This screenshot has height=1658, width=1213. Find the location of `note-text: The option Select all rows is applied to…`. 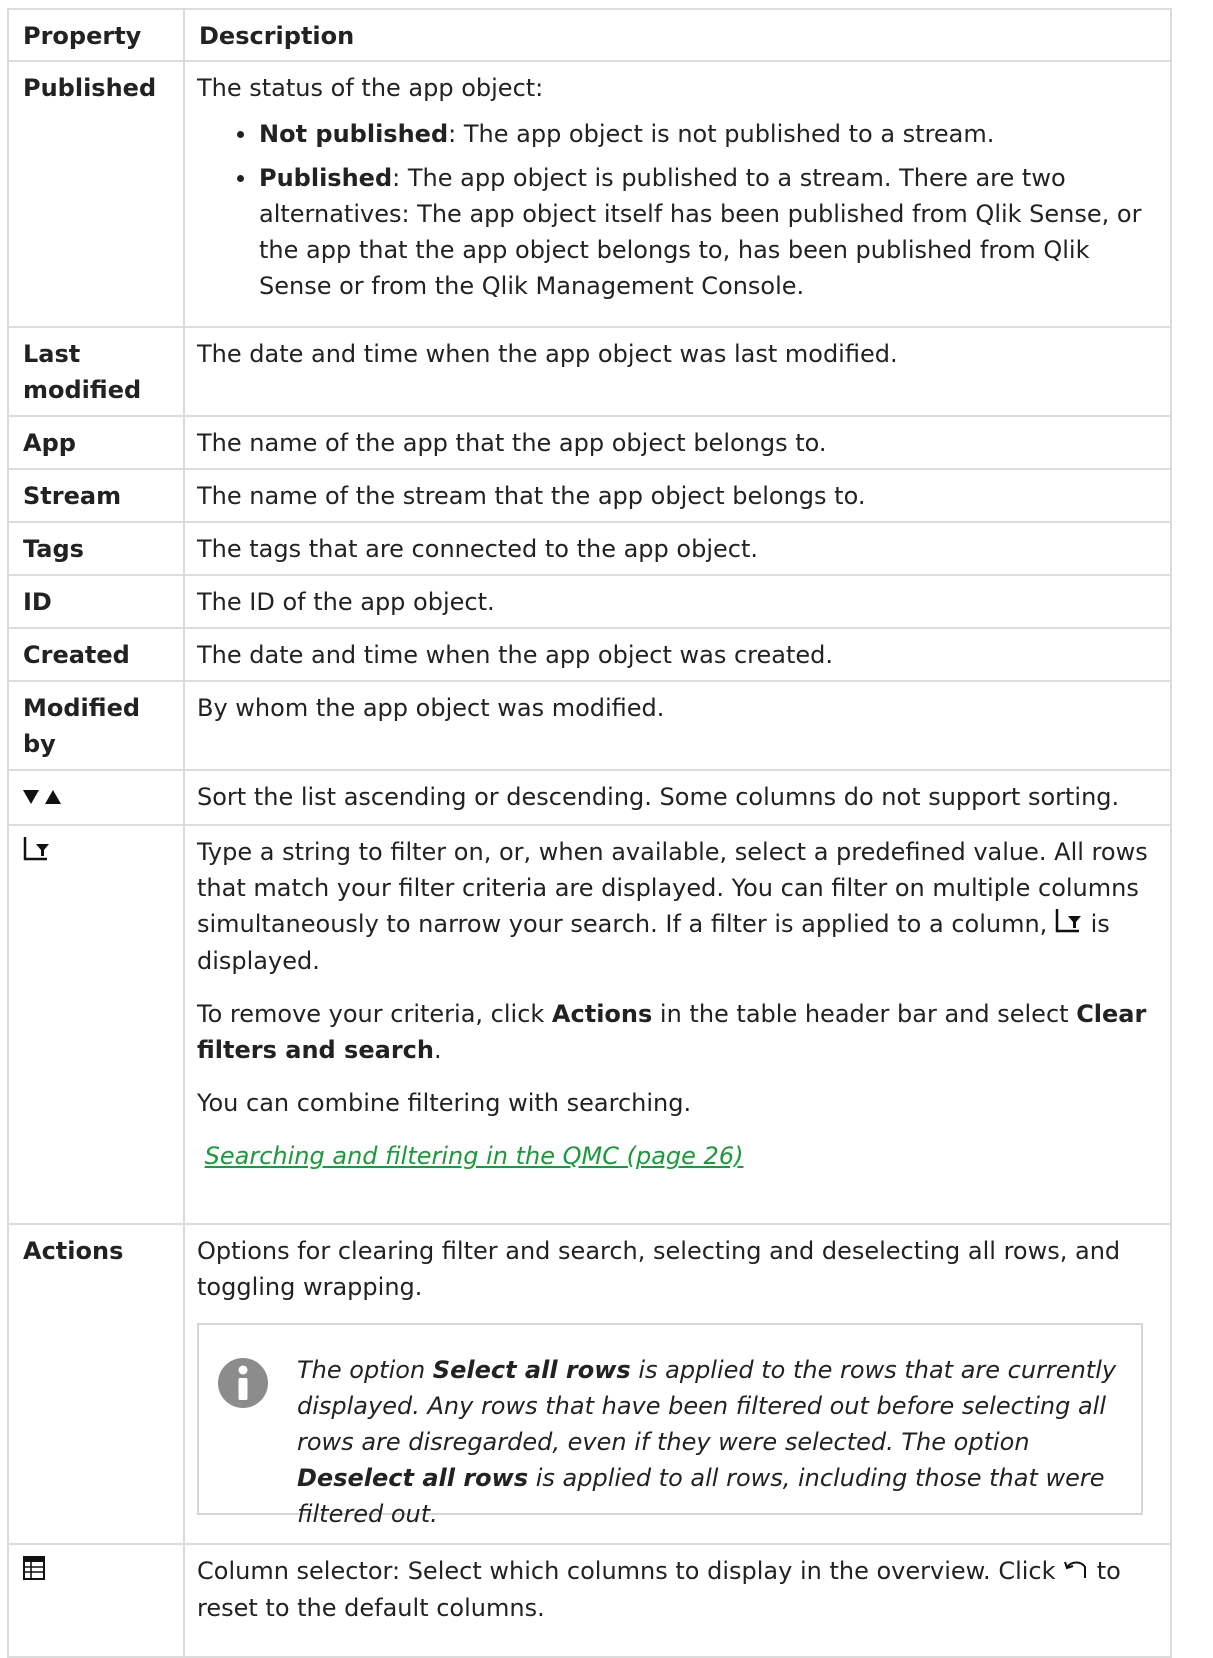

note-text: The option Select all rows is applied to… is located at coordinates (711, 1442).